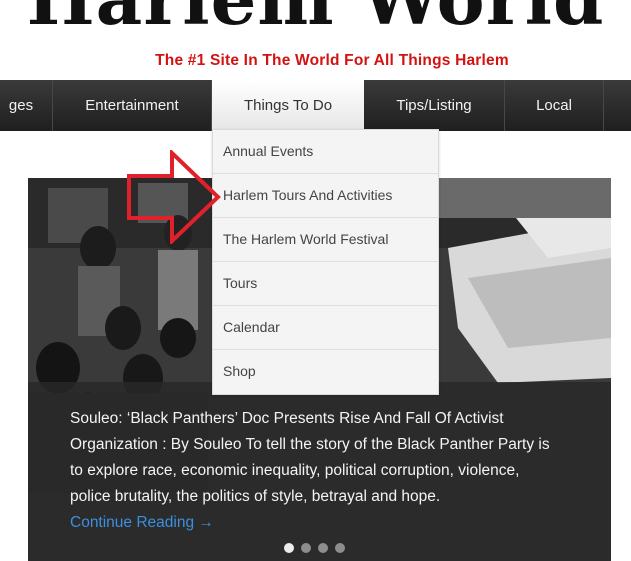  Describe the element at coordinates (325, 371) in the screenshot. I see `dropdown-item-shop: Shop` at that location.